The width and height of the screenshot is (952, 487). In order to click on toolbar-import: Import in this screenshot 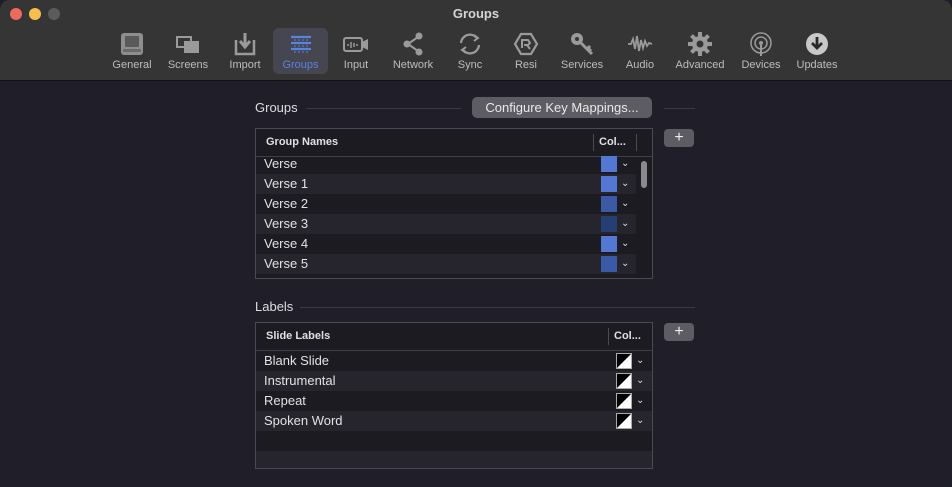, I will do `click(245, 51)`.